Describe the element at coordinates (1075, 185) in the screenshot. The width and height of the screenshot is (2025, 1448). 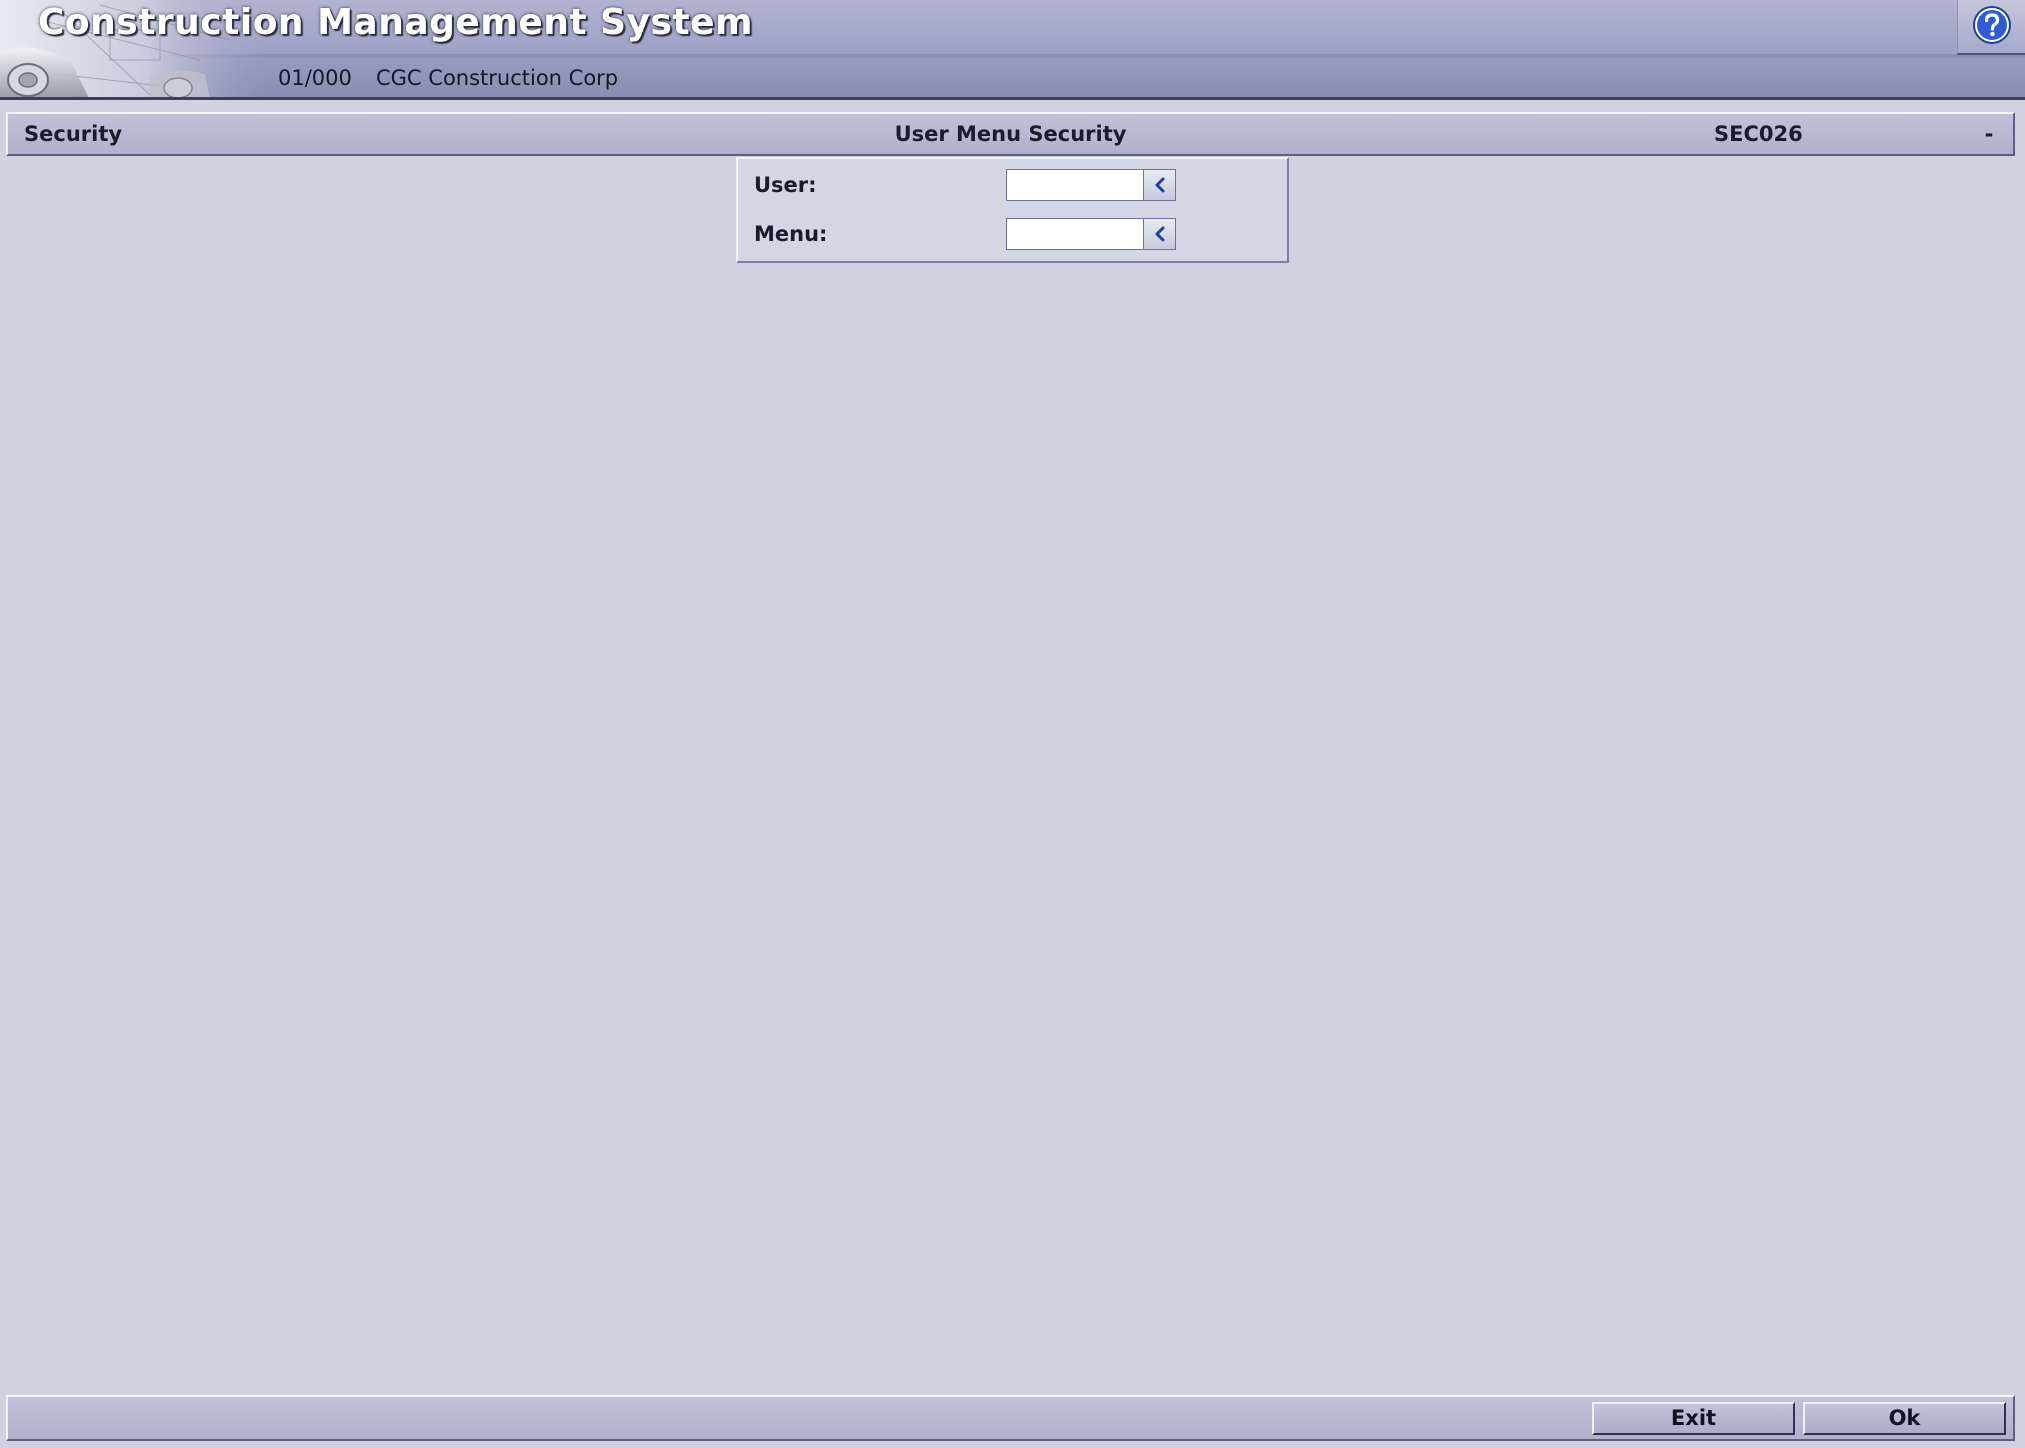
I see `user-input` at that location.